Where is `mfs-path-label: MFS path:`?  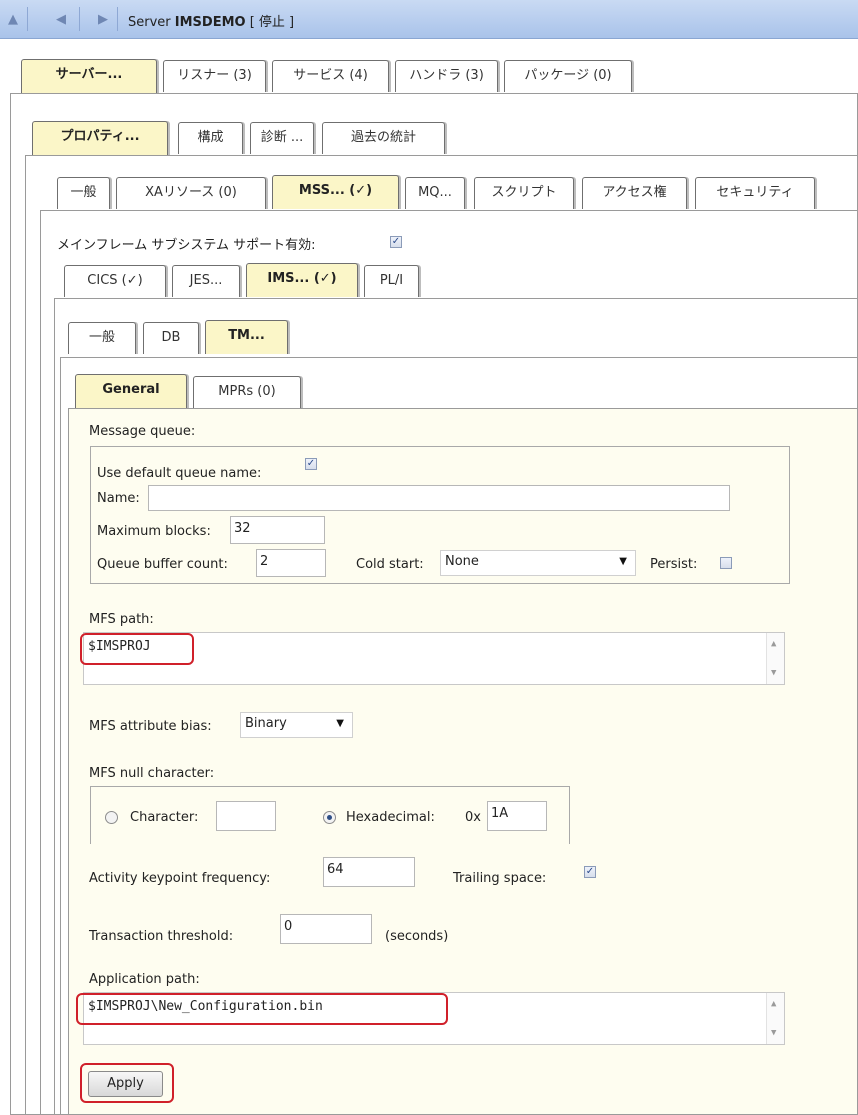
mfs-path-label: MFS path: is located at coordinates (121, 619).